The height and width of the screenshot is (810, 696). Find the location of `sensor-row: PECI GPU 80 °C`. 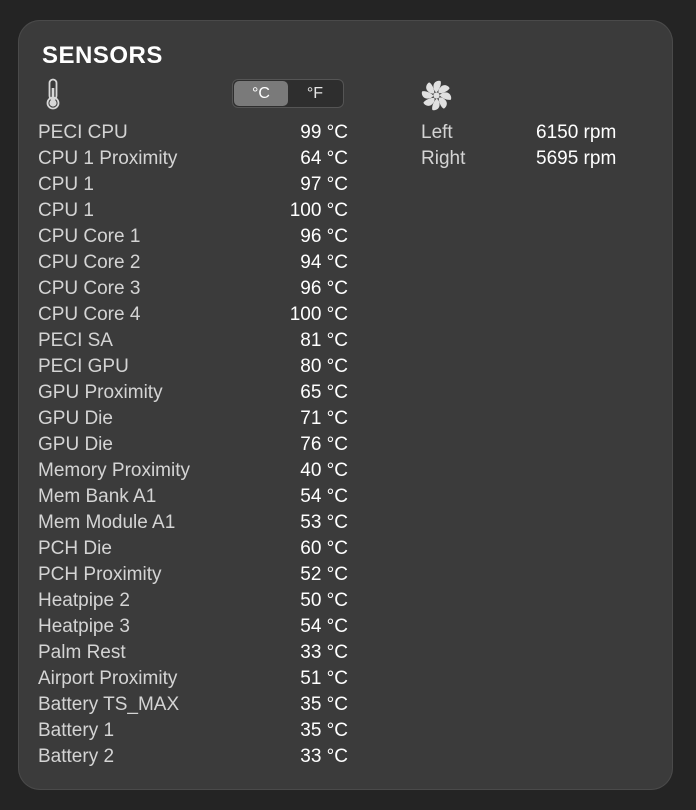

sensor-row: PECI GPU 80 °C is located at coordinates (193, 367).